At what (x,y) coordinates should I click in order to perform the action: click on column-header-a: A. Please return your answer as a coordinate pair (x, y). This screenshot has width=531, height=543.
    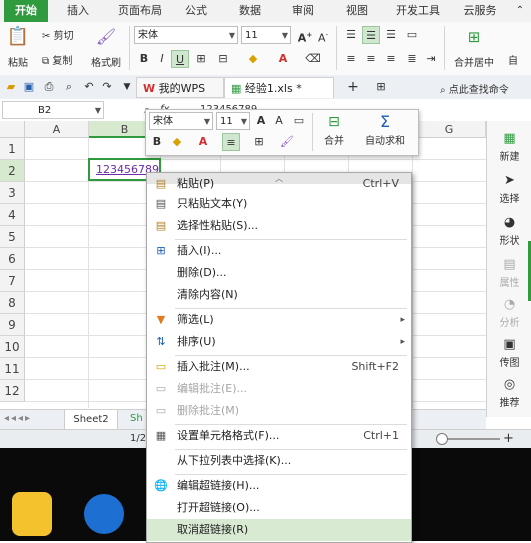
    Looking at the image, I should click on (57, 129).